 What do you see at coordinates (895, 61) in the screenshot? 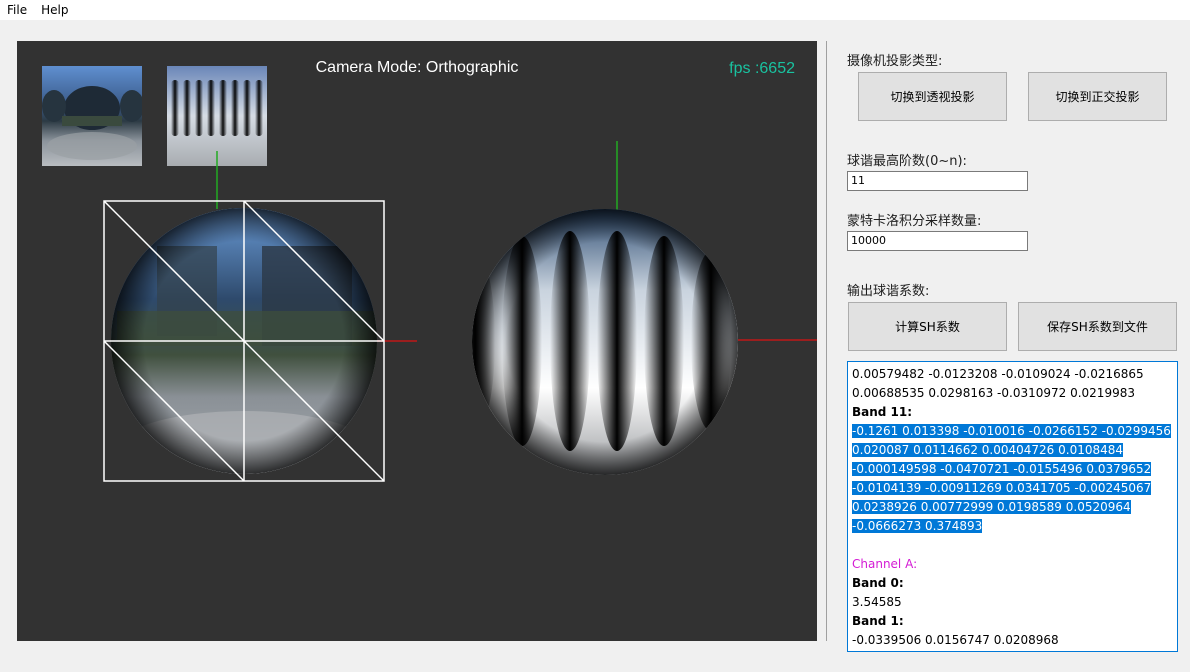
I see `projection-type-label: 摄像机投影类型:` at bounding box center [895, 61].